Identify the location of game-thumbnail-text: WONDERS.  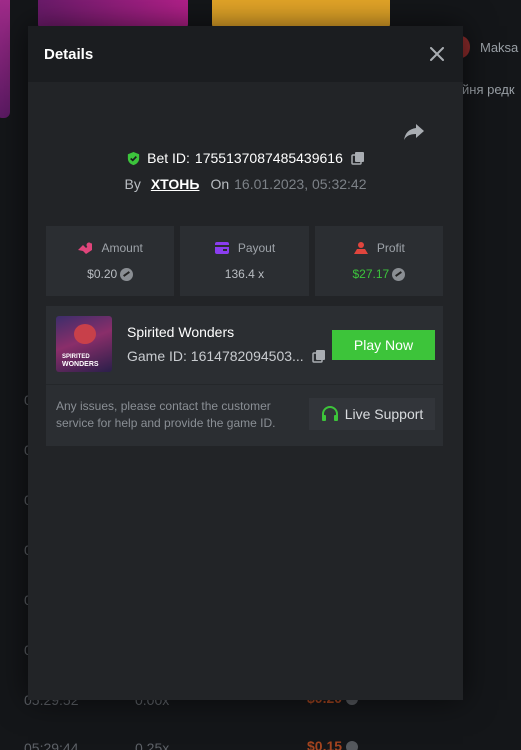
(80, 364).